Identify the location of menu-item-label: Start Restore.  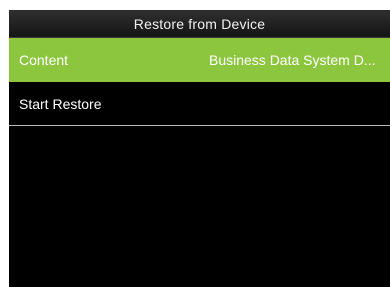
(60, 104).